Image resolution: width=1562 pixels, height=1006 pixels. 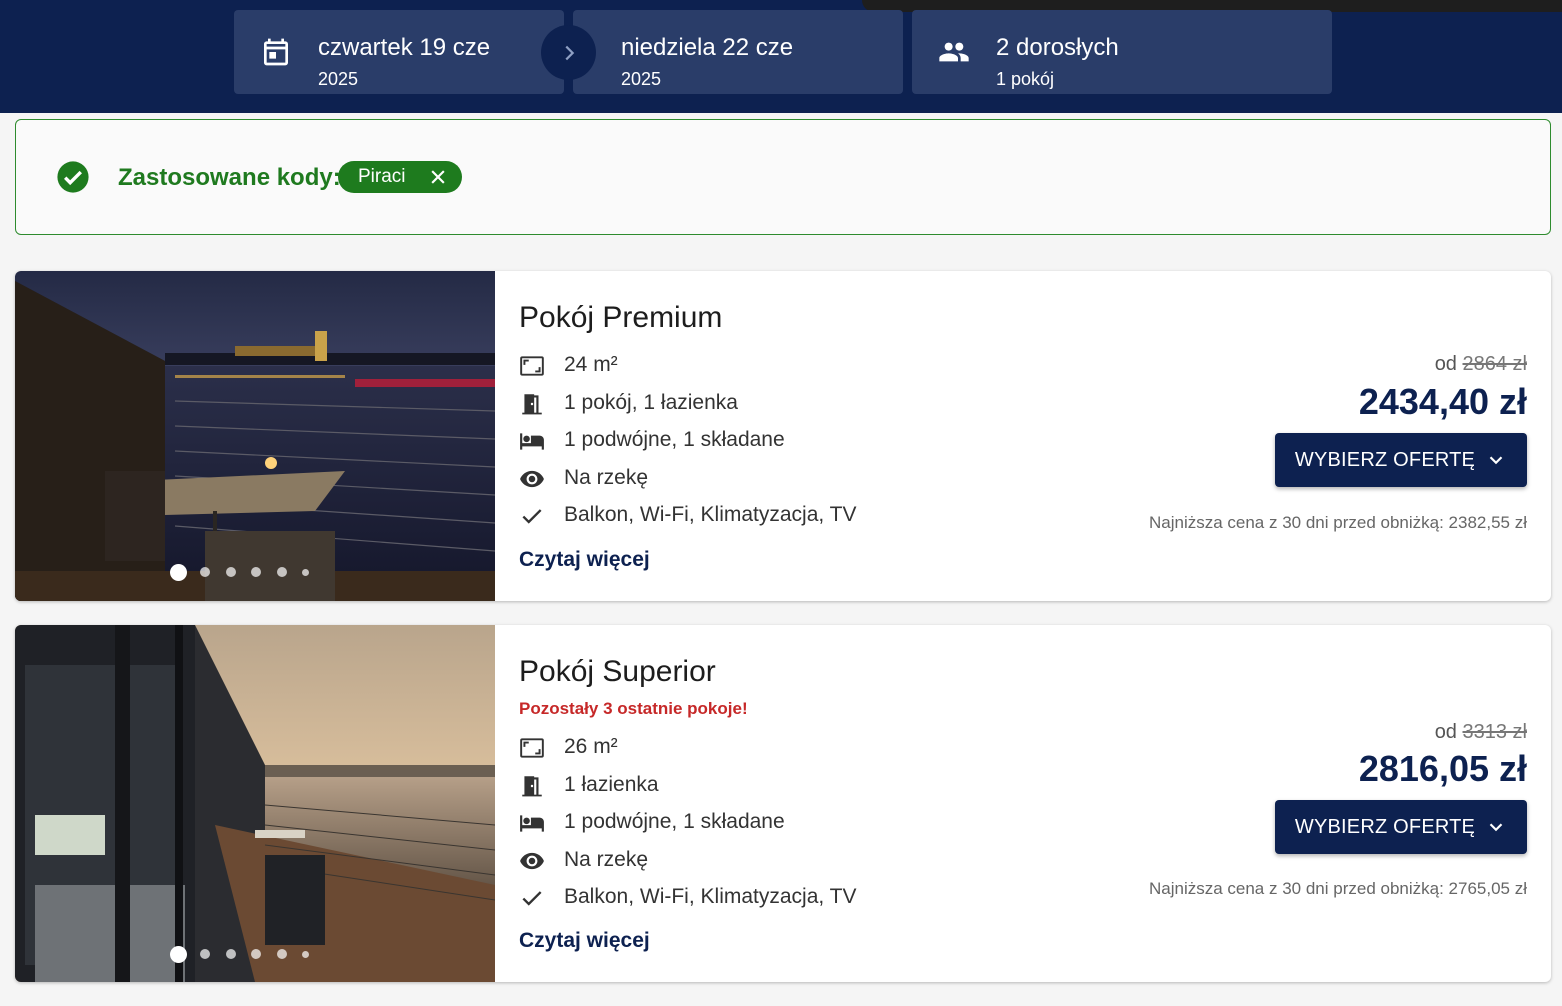 I want to click on checkin-day: czwartek 19 cze, so click(x=404, y=47).